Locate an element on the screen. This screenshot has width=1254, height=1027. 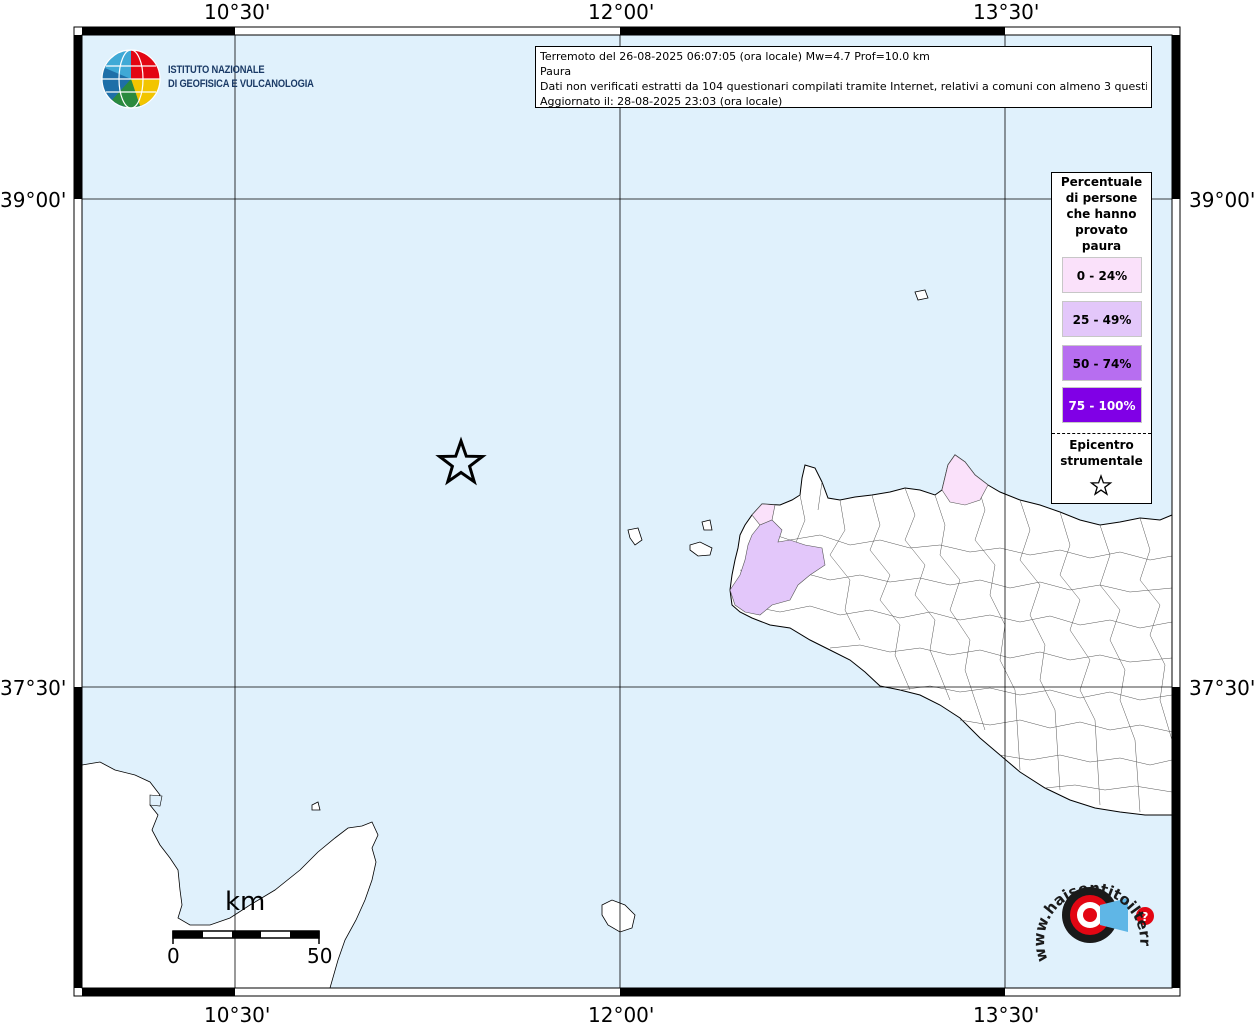
legend-divider is located at coordinates (1101, 433).